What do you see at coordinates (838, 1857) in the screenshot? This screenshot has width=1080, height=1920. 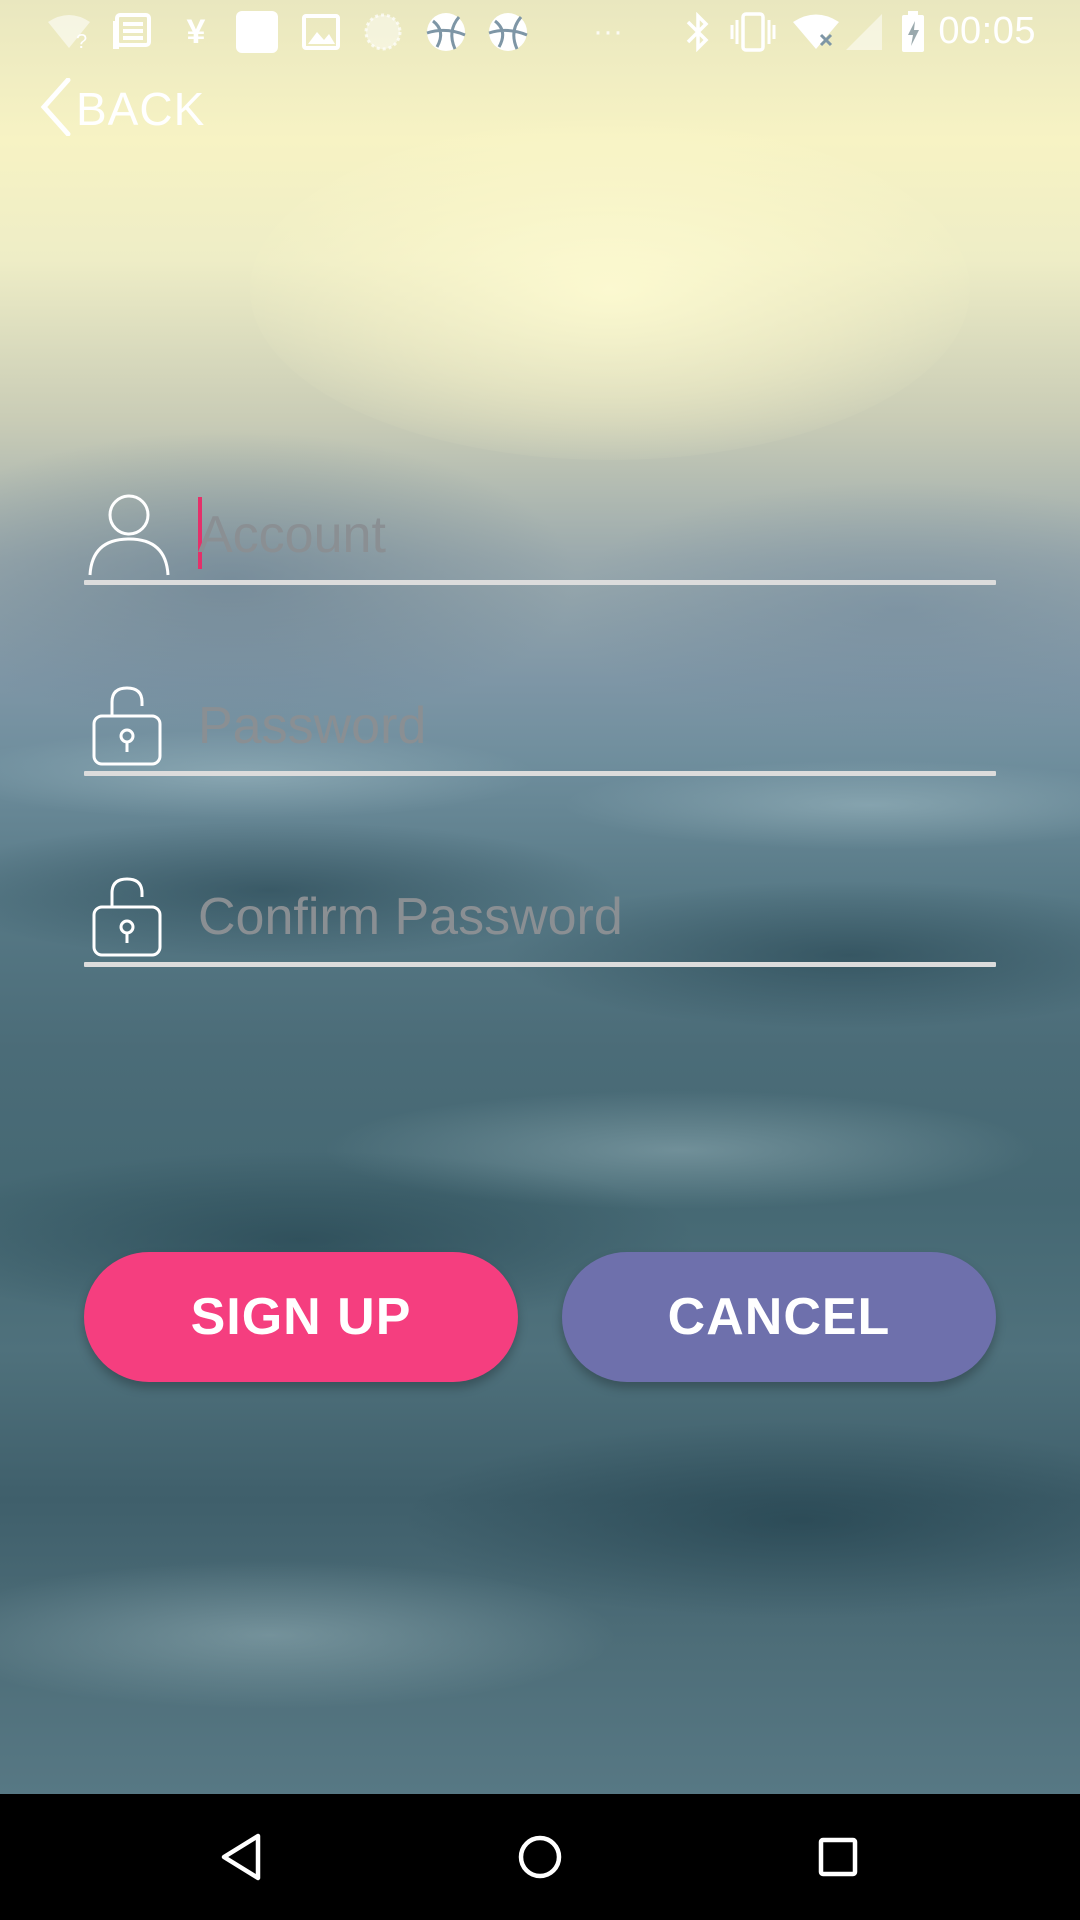 I see `nav-recents-icon` at bounding box center [838, 1857].